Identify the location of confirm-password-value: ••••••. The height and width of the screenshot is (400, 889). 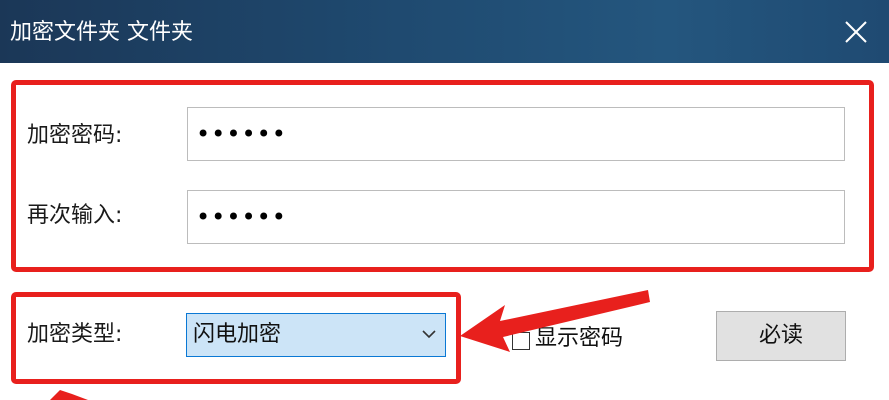
(241, 217).